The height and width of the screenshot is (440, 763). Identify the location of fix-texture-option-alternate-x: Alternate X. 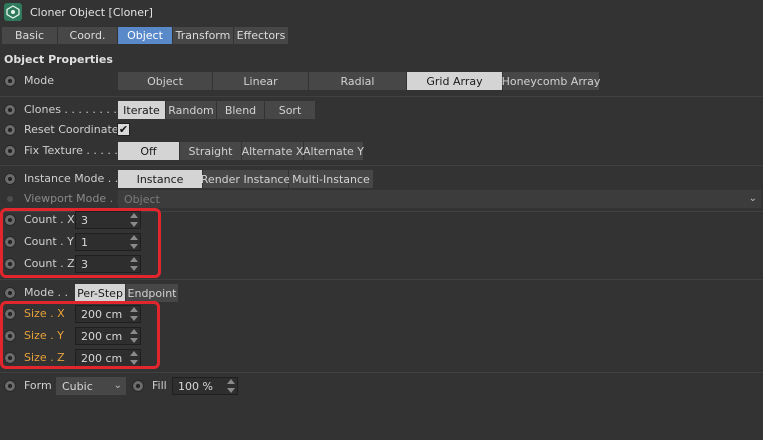
(272, 151).